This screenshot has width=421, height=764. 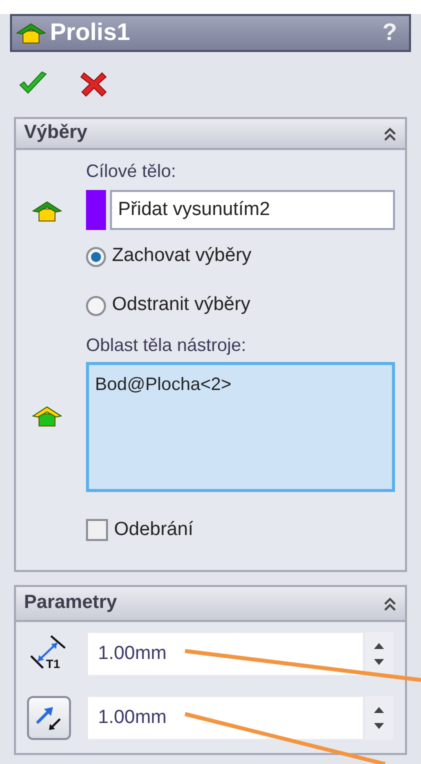 What do you see at coordinates (132, 171) in the screenshot?
I see `field-label: Cílové tělo:` at bounding box center [132, 171].